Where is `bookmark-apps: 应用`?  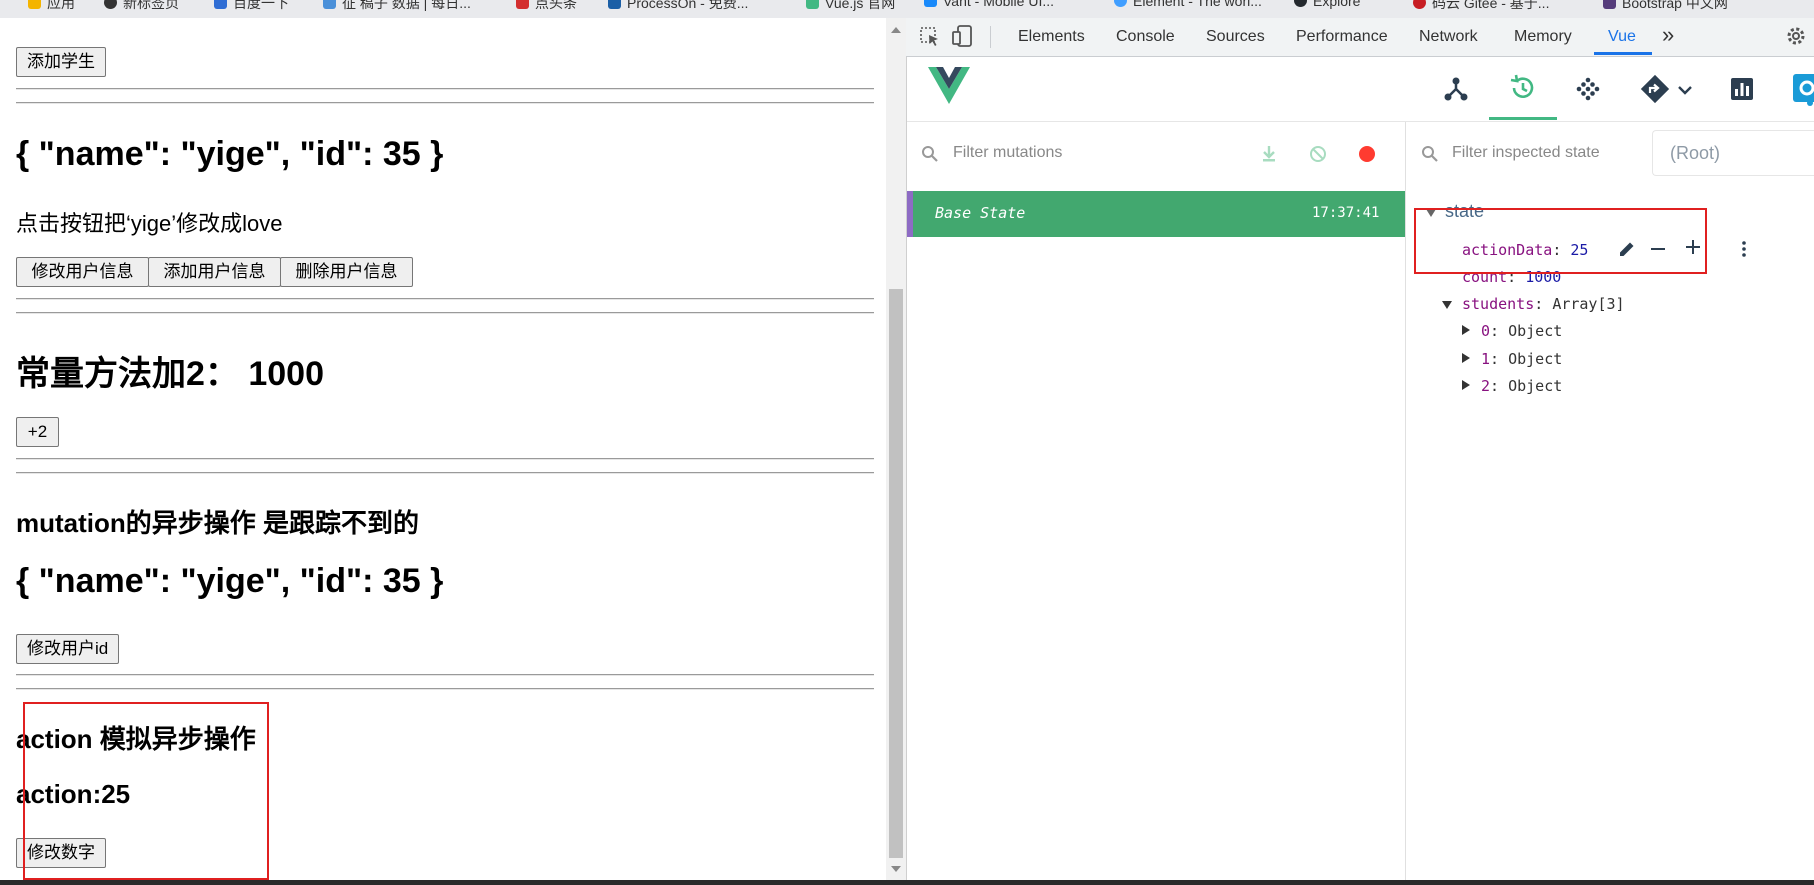 bookmark-apps: 应用 is located at coordinates (51, 6).